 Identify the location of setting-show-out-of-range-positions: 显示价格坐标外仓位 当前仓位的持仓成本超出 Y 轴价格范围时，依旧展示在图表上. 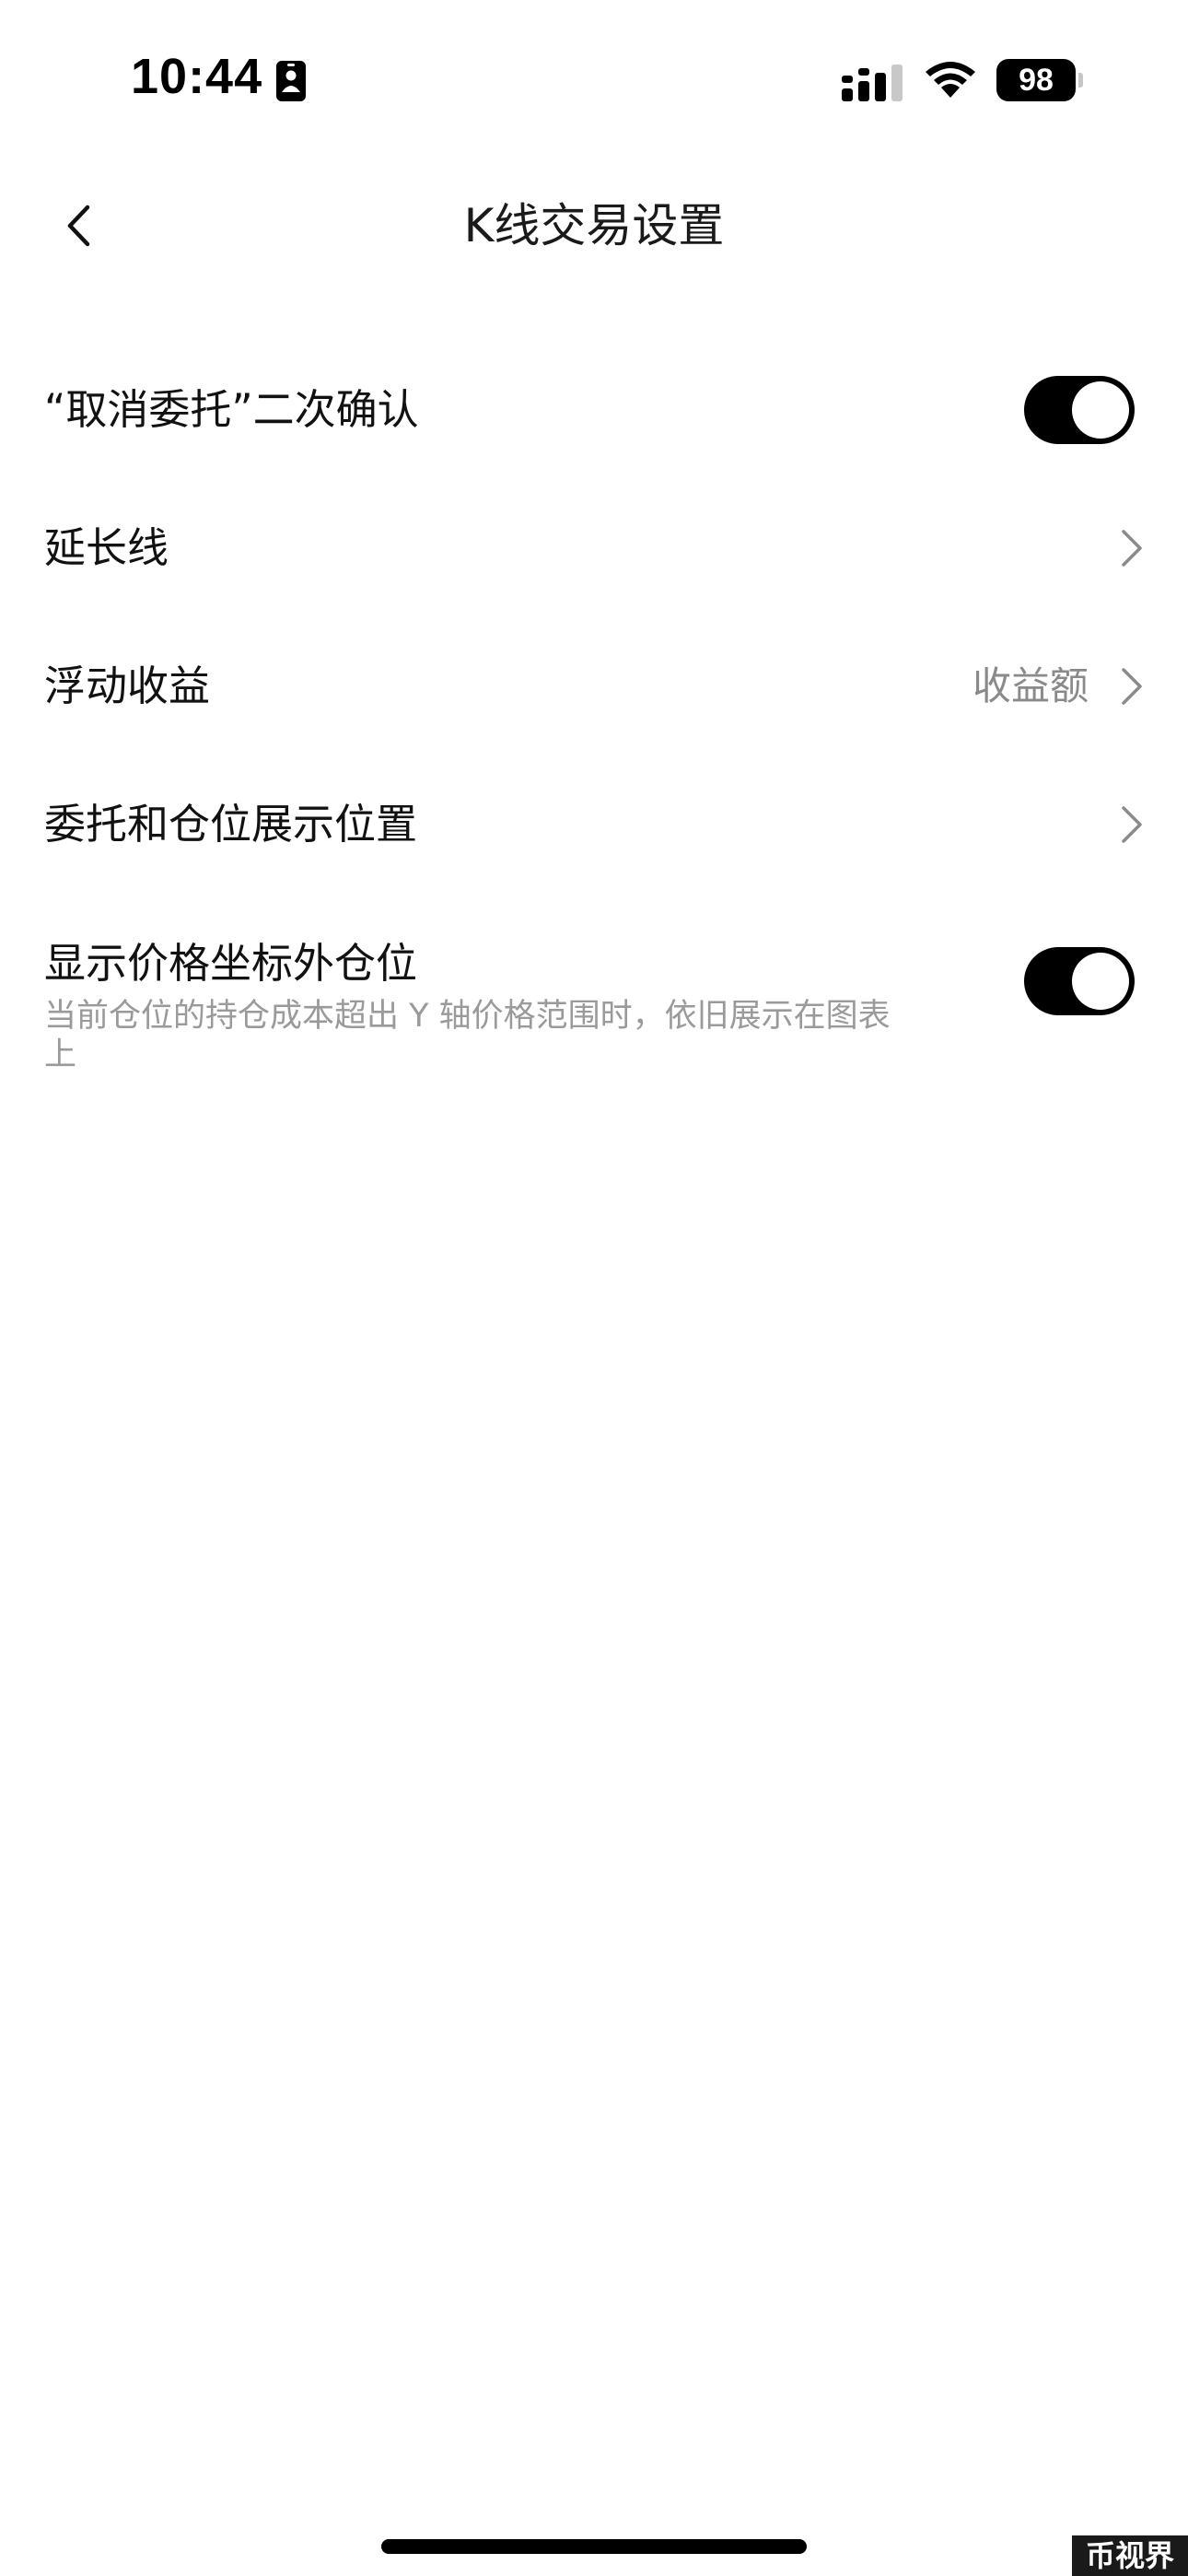
(594, 1000).